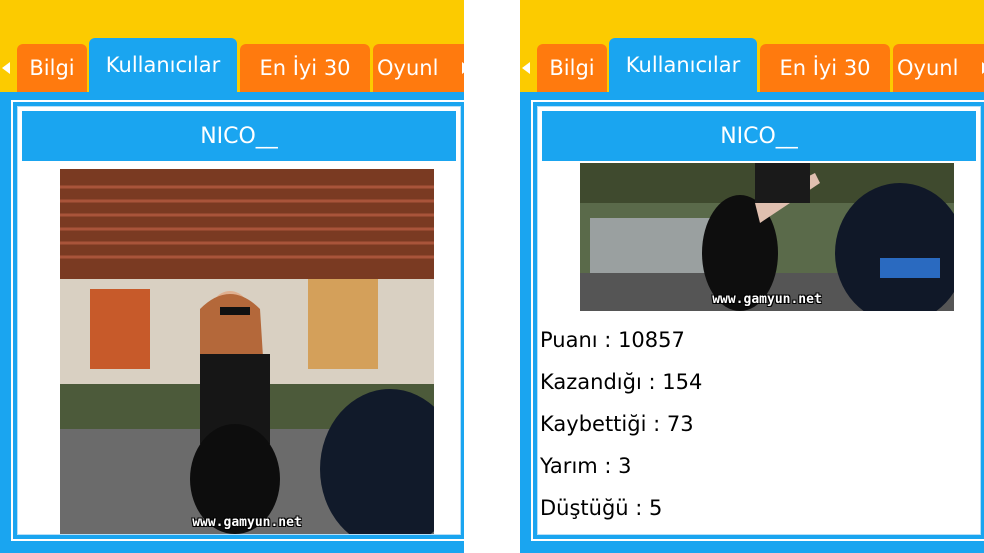 The width and height of the screenshot is (984, 553). Describe the element at coordinates (651, 340) in the screenshot. I see `stat-value: 10857` at that location.